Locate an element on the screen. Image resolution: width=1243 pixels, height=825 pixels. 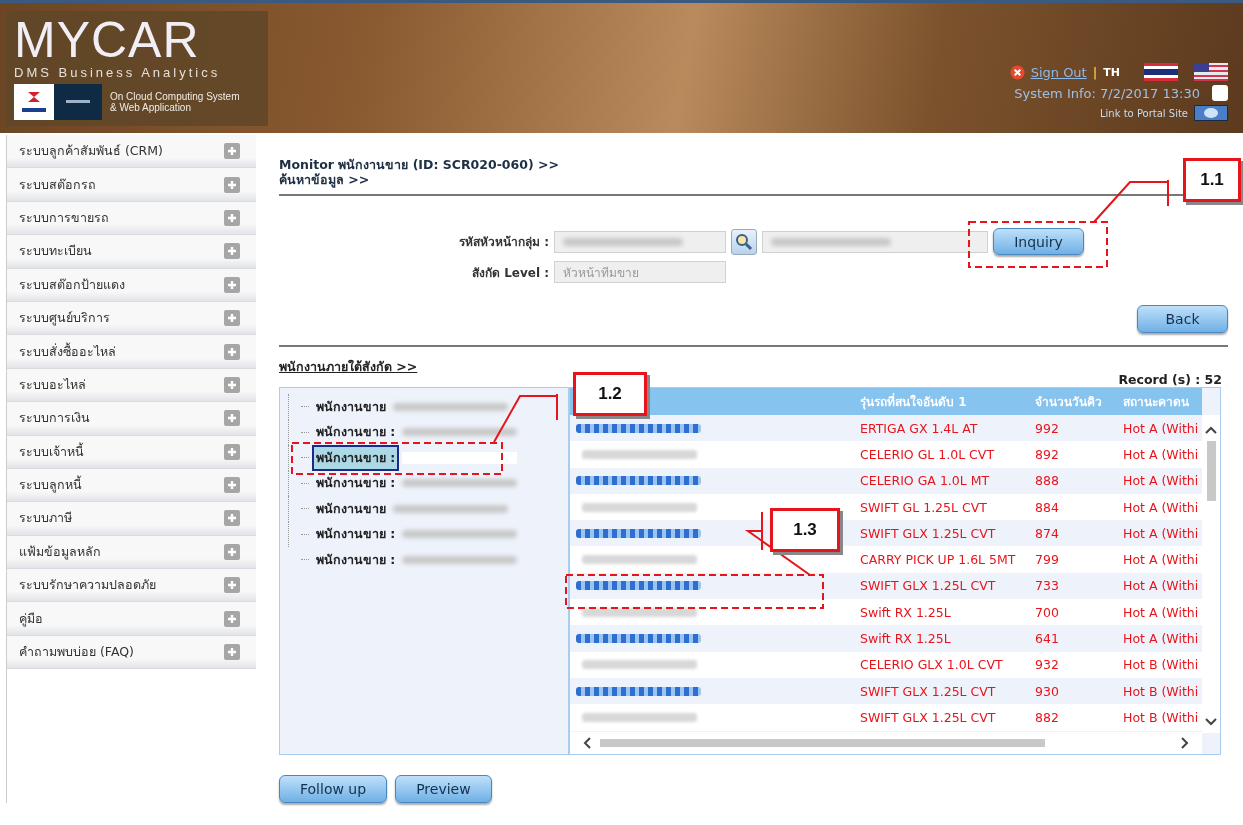
sidebar-item: ระบบการเงิน is located at coordinates (131, 419).